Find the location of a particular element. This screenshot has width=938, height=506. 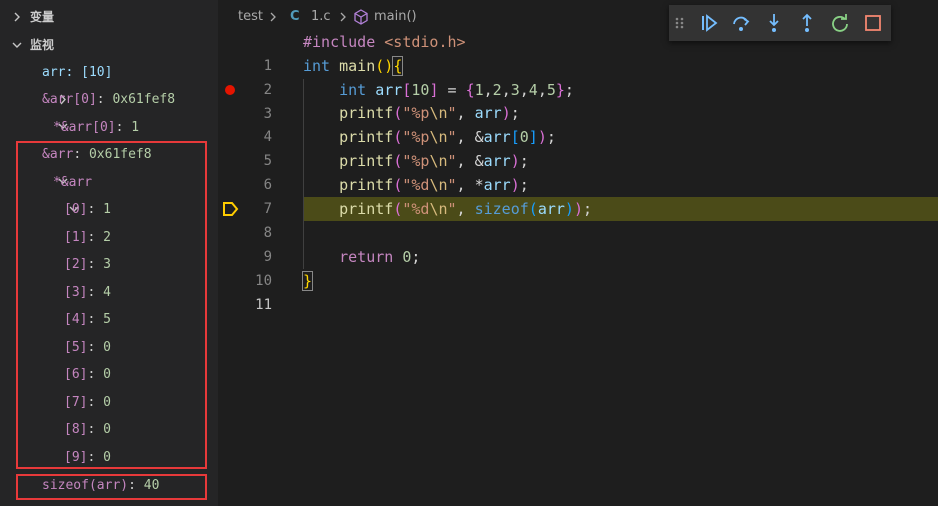

watch-item-value: 0x61fef8 is located at coordinates (144, 99).